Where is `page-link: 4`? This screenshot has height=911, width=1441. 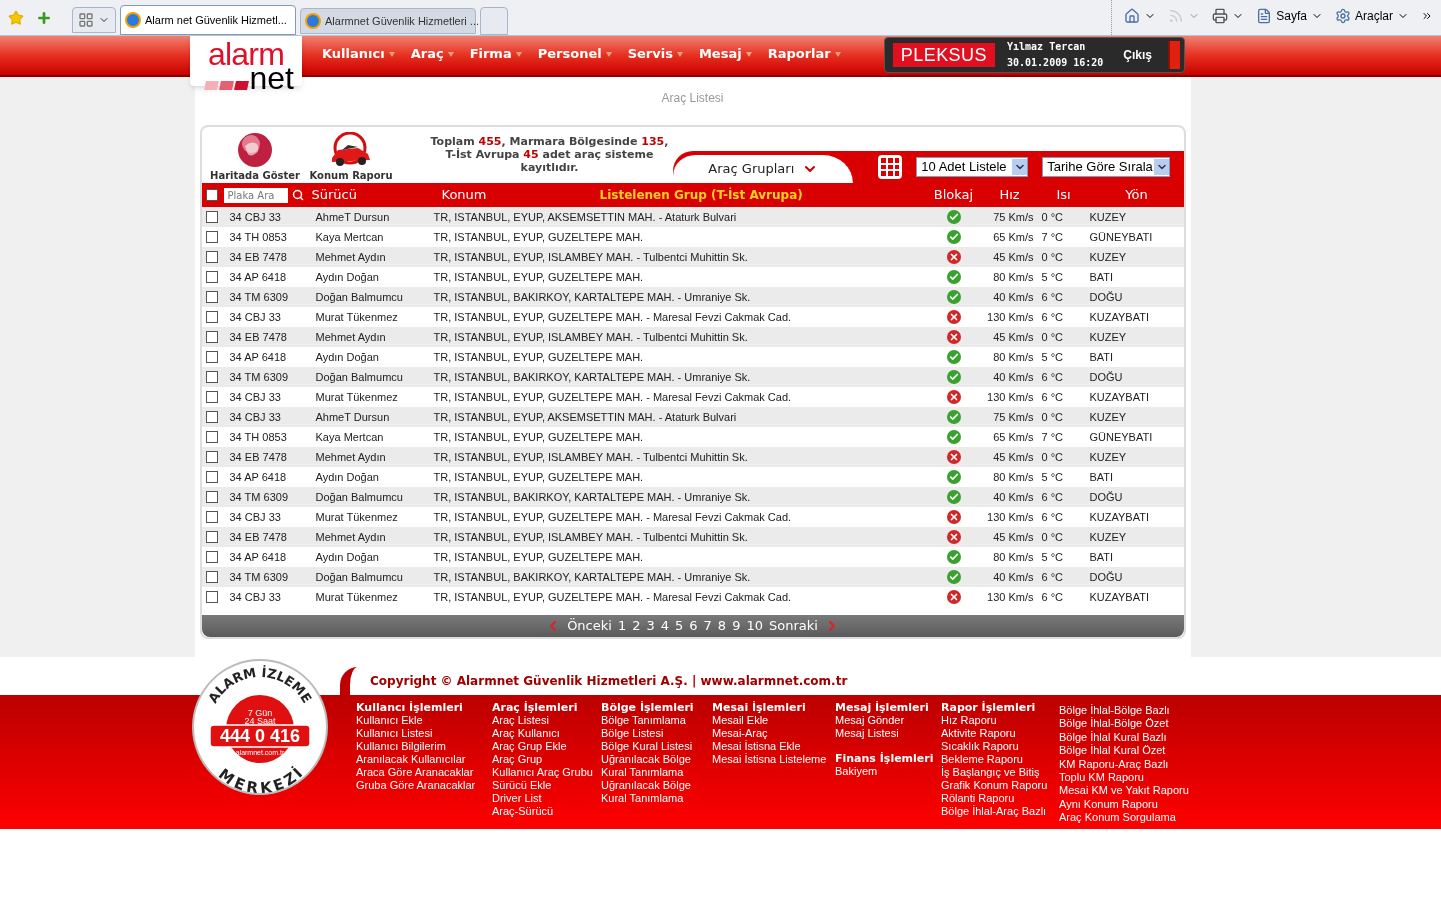 page-link: 4 is located at coordinates (664, 626).